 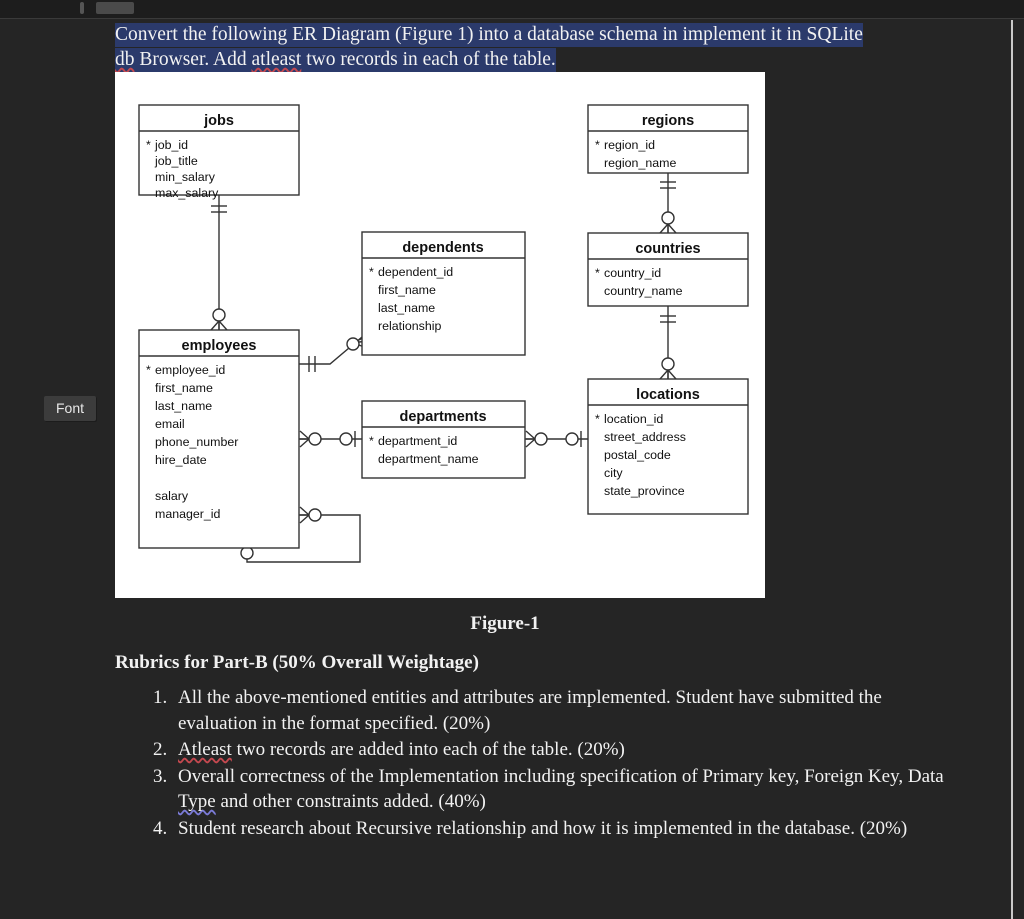 What do you see at coordinates (428, 59) in the screenshot?
I see `prompt-line-2-end: two records in each of the table.` at bounding box center [428, 59].